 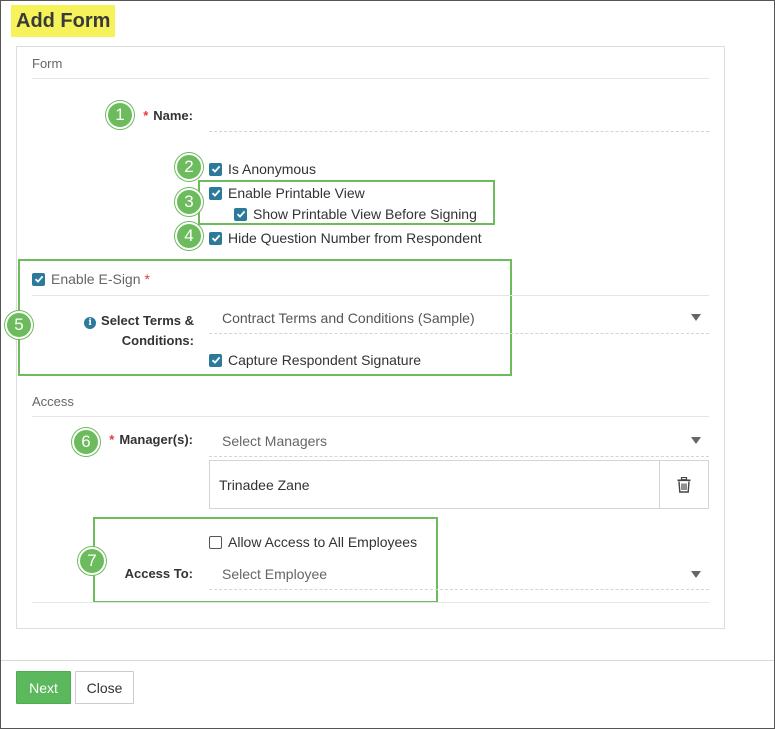 I want to click on enable-esign-option: Enable E-Sign *, so click(x=91, y=279).